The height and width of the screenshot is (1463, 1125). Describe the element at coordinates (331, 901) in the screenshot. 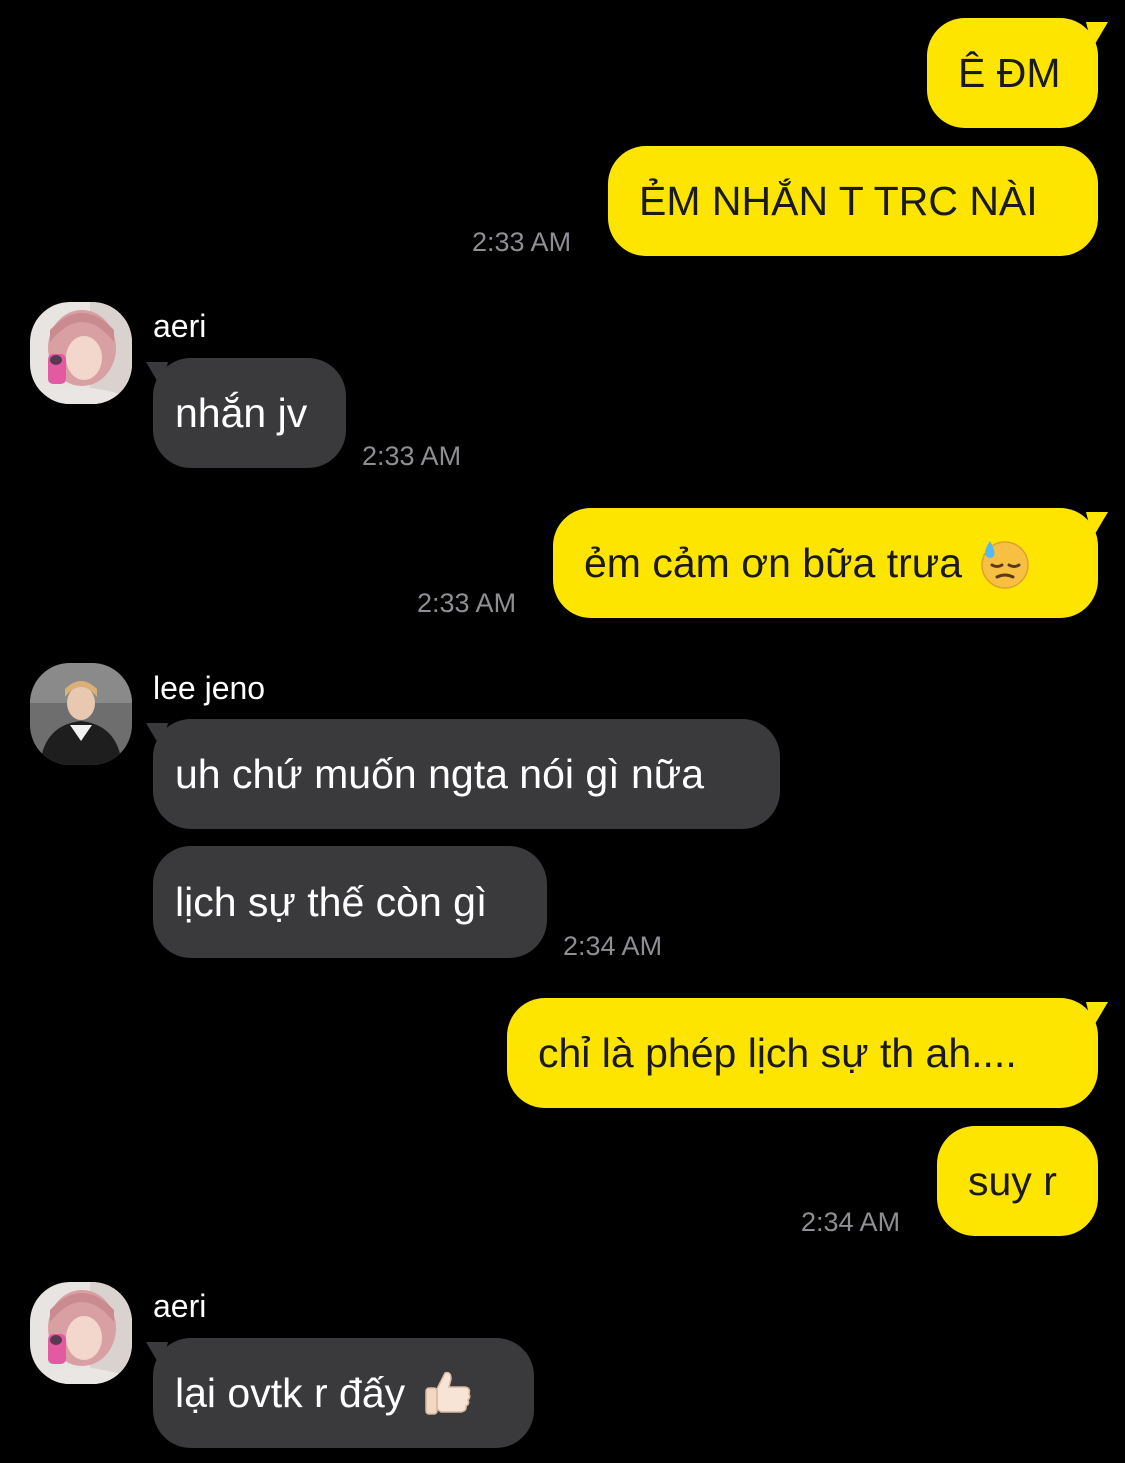

I see `message-text: lịch sự thế còn gì` at that location.